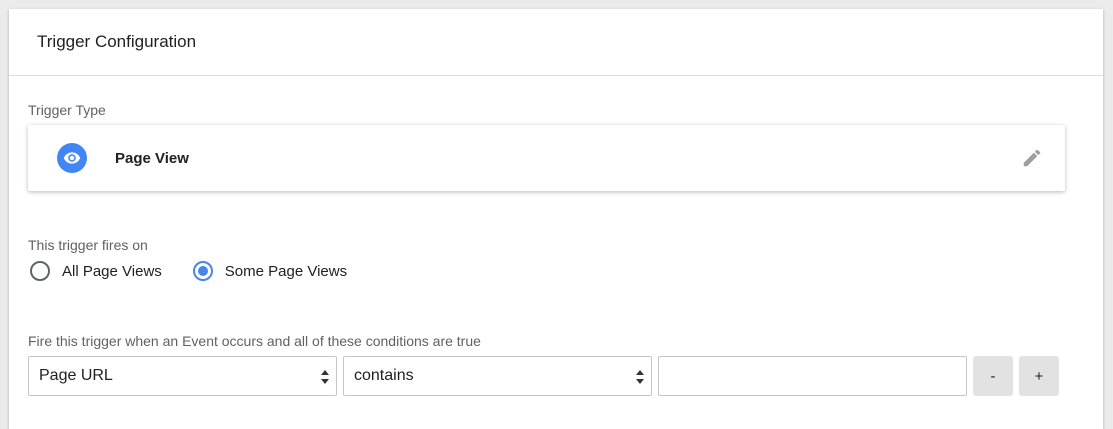 This screenshot has width=1113, height=429. Describe the element at coordinates (72, 158) in the screenshot. I see `eye-icon` at that location.